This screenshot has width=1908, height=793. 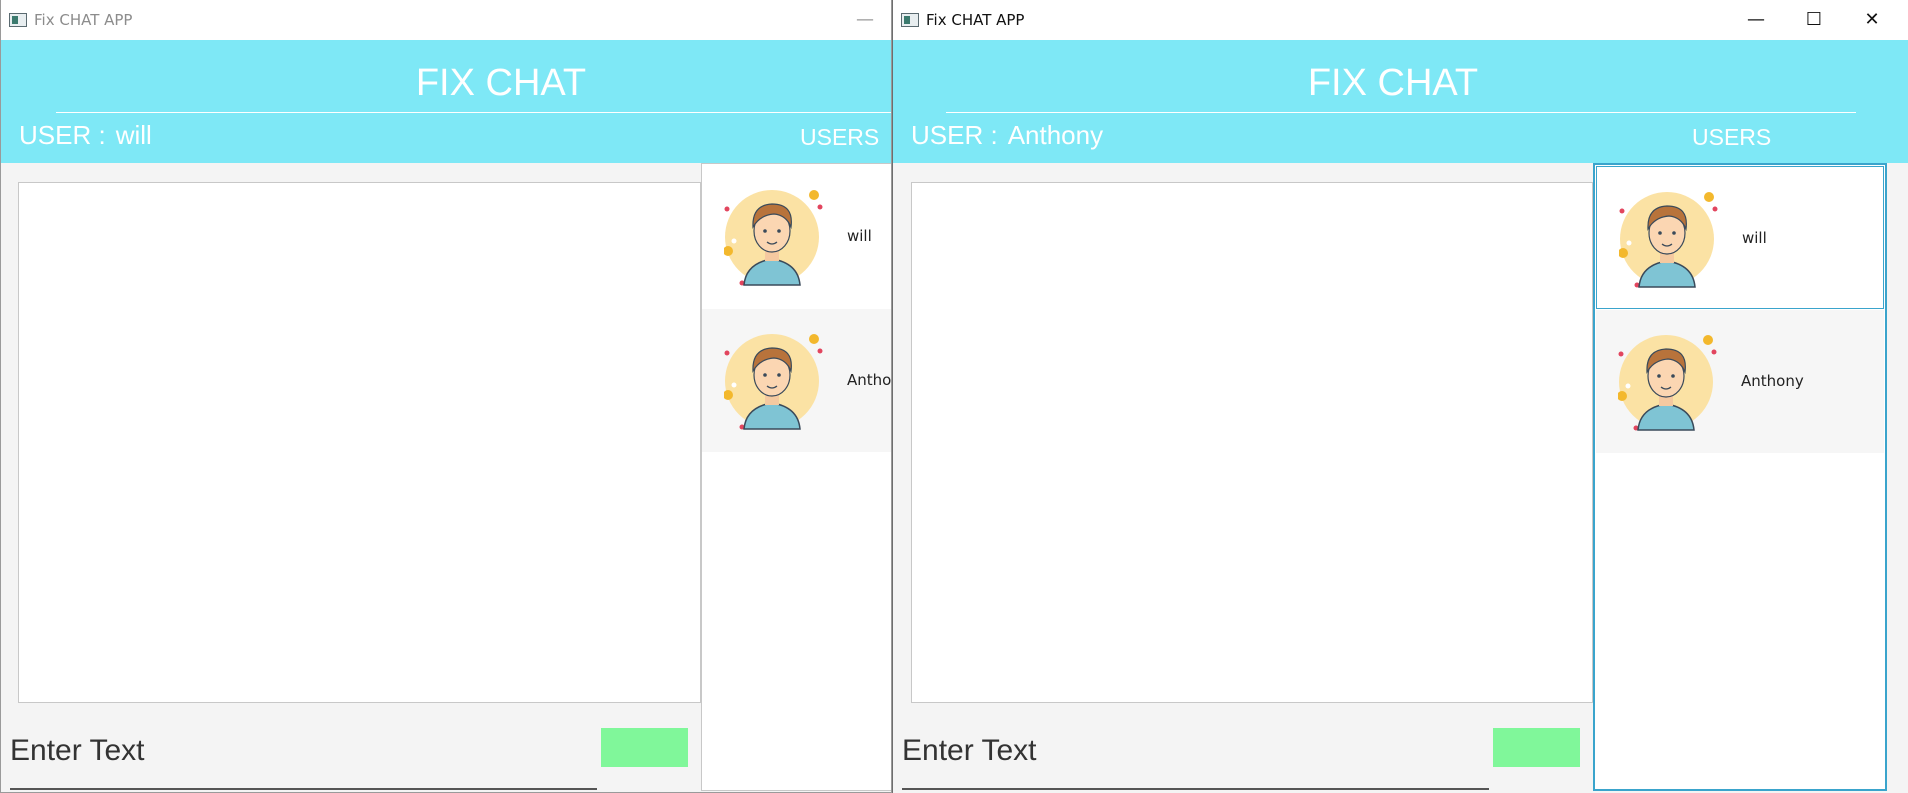 I want to click on close-button: ✕, so click(x=1872, y=20).